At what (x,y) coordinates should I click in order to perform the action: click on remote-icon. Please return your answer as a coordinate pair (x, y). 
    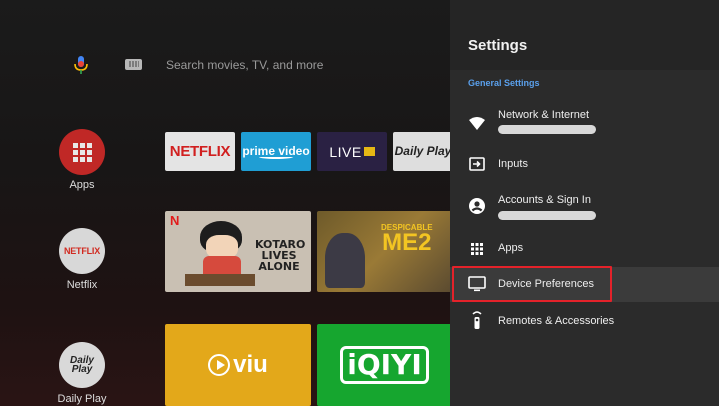
    Looking at the image, I should click on (477, 320).